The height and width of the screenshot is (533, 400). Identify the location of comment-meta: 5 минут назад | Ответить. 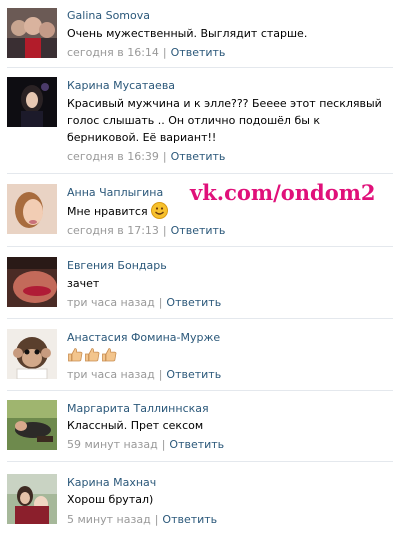
(142, 519).